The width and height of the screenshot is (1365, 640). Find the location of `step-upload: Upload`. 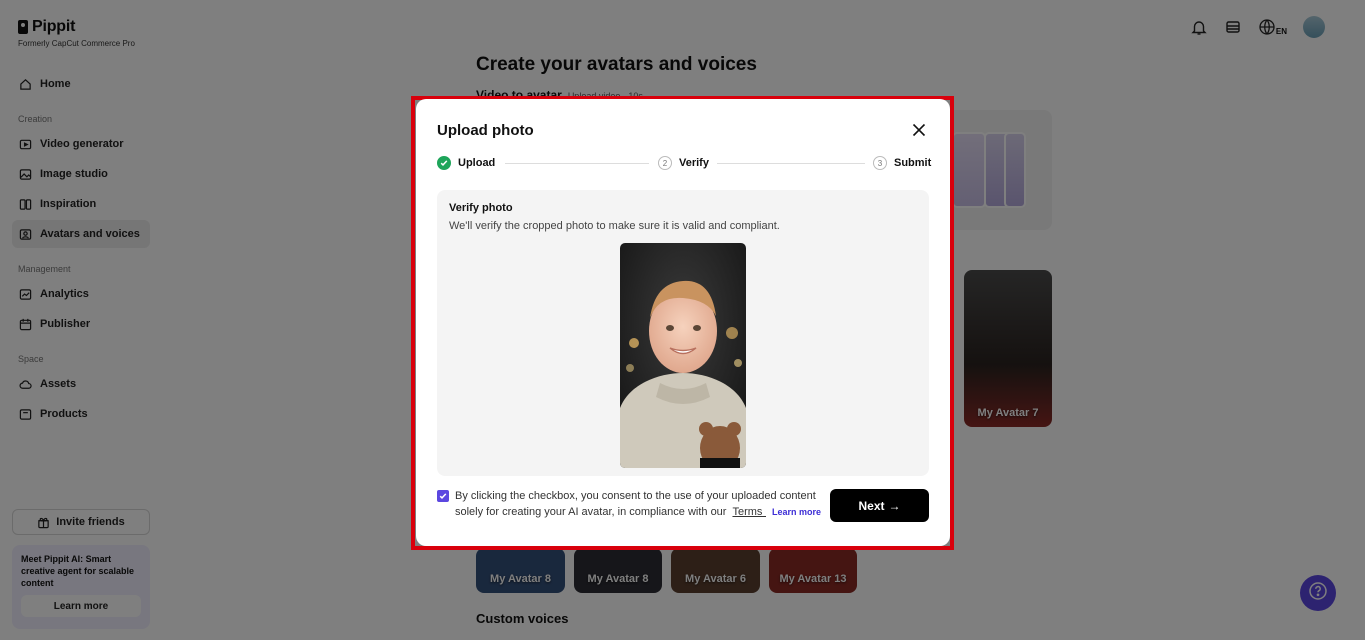

step-upload: Upload is located at coordinates (466, 163).